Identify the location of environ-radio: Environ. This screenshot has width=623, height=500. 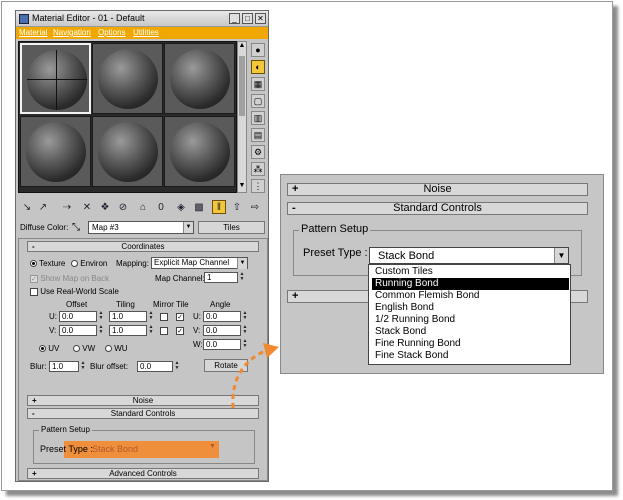
(89, 263).